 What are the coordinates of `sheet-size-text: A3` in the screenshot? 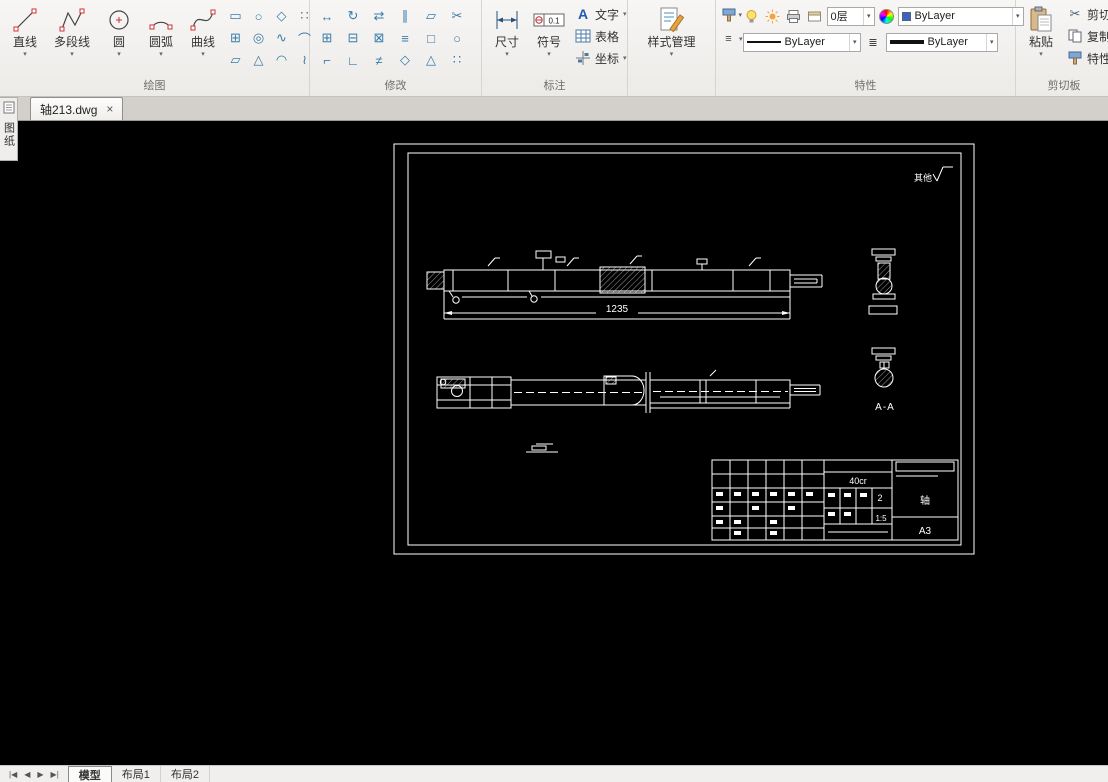 It's located at (925, 531).